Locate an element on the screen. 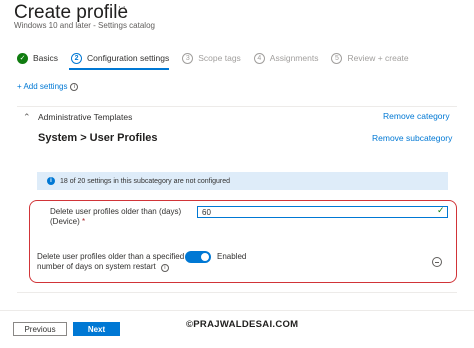 This screenshot has width=474, height=348. add-settings-link: + Add settings i is located at coordinates (48, 86).